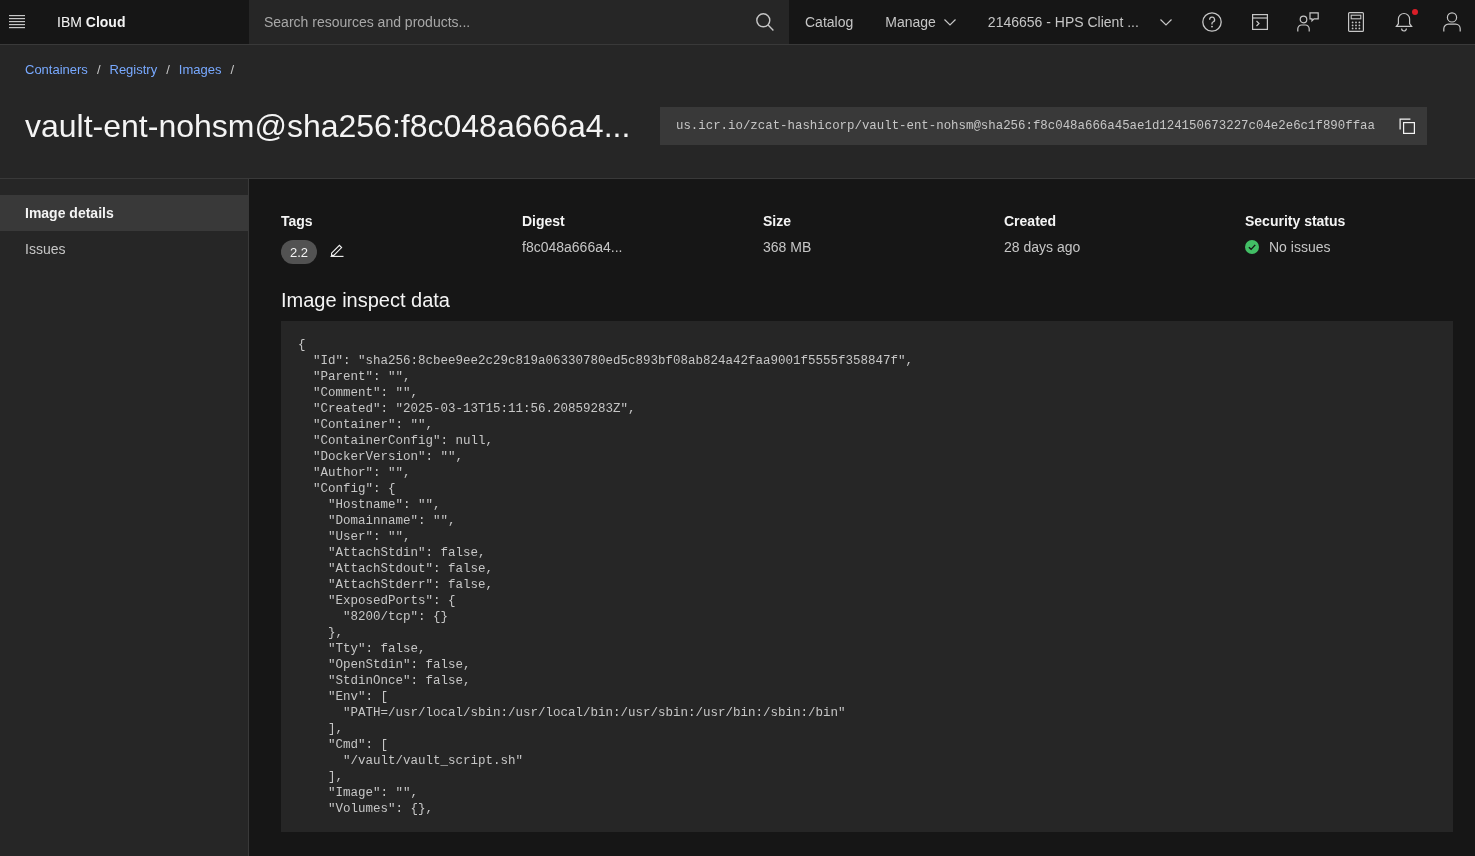 This screenshot has height=856, width=1475. What do you see at coordinates (366, 300) in the screenshot?
I see `section-heading: Image inspect data` at bounding box center [366, 300].